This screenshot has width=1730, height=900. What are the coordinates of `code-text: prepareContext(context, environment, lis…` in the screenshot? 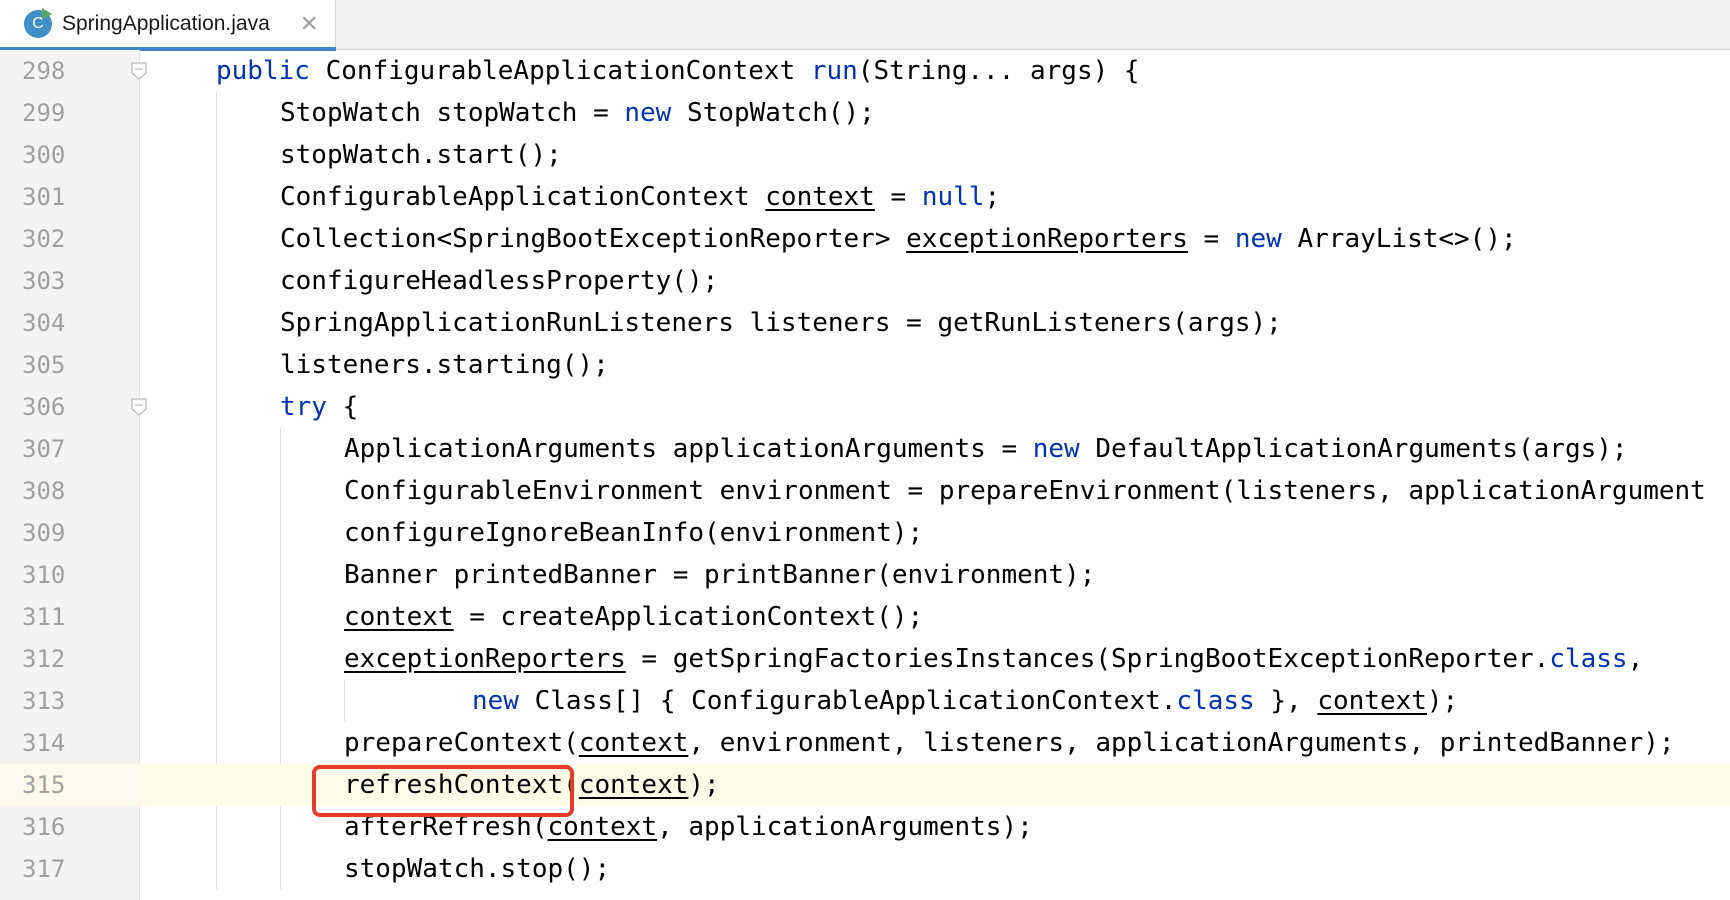 It's located at (1009, 743).